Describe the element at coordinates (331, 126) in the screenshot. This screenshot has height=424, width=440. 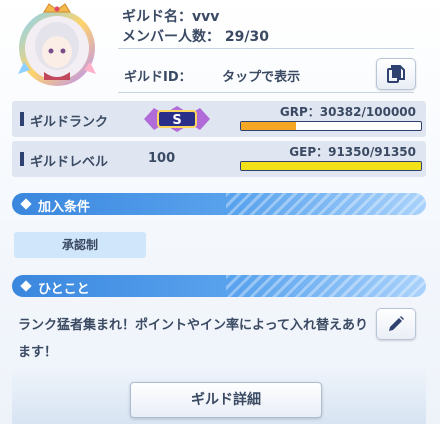
I see `grp-progress-bar` at that location.